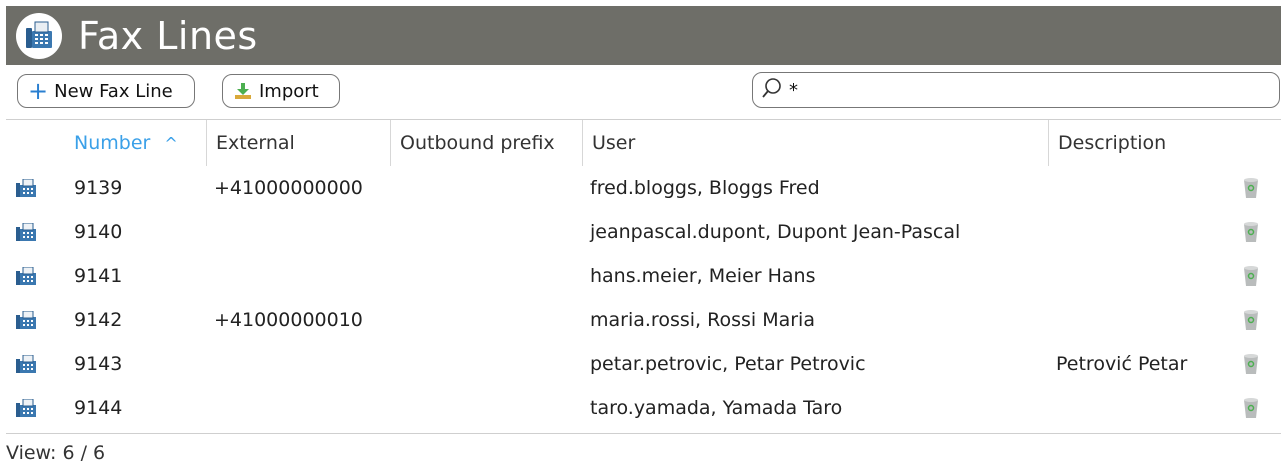  Describe the element at coordinates (703, 276) in the screenshot. I see `user-cell: hans.meier, Meier Hans` at that location.